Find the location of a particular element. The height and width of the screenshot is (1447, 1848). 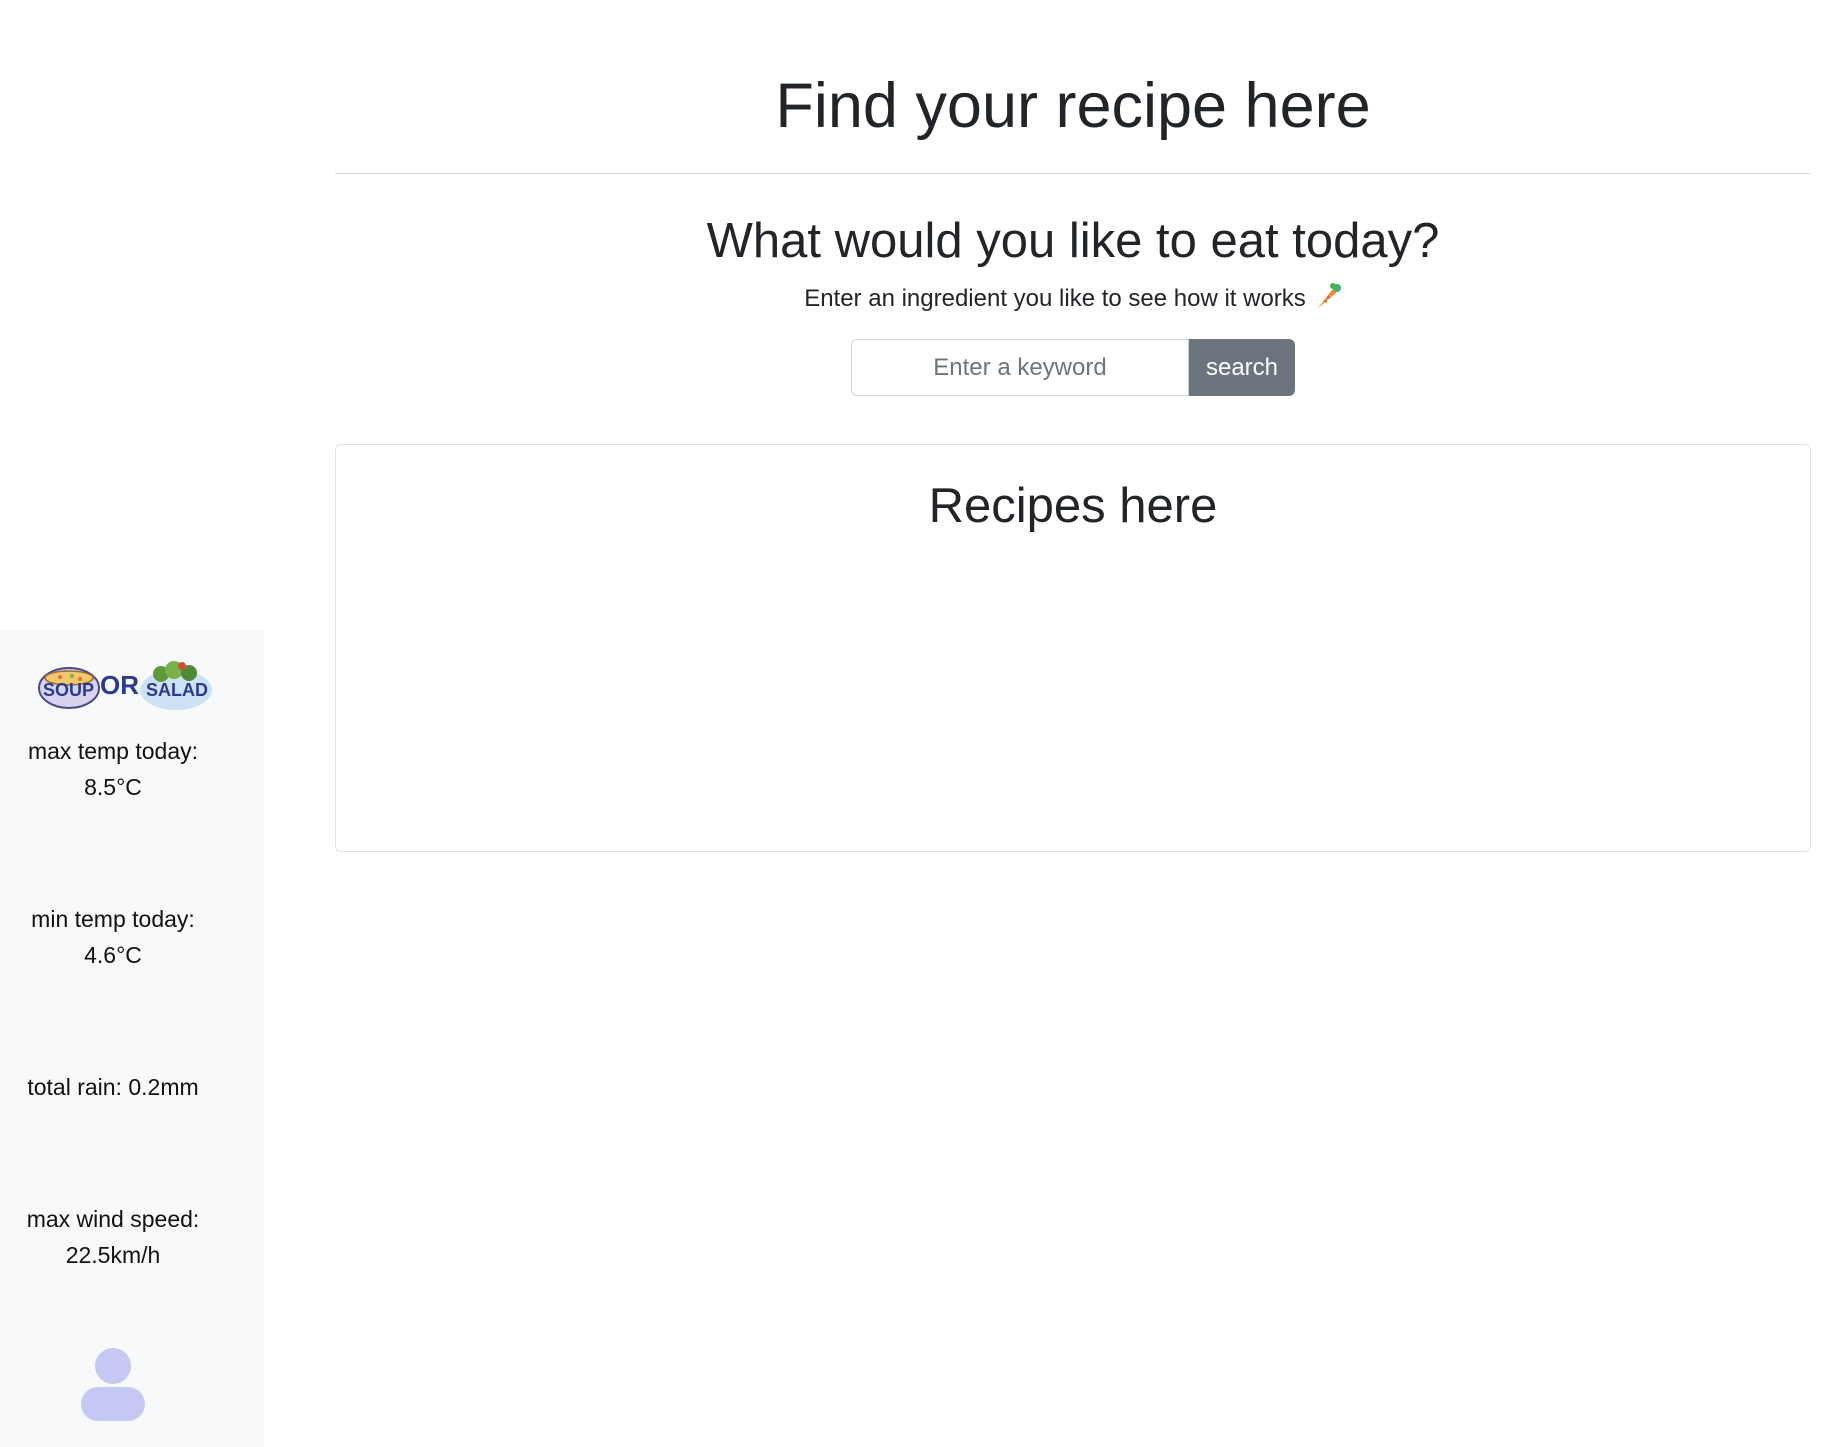

soup-or-salad-logo: SOUP OR SALAD is located at coordinates (125, 687).